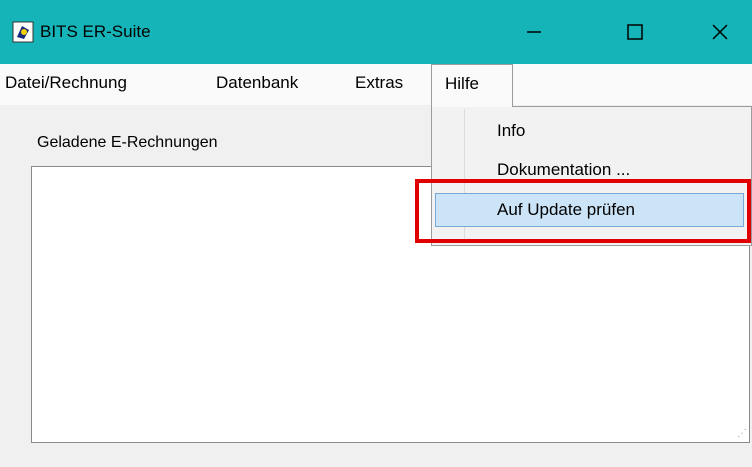 This screenshot has height=467, width=752. What do you see at coordinates (376, 32) in the screenshot?
I see `title-bar: BITS ER-Suite` at bounding box center [376, 32].